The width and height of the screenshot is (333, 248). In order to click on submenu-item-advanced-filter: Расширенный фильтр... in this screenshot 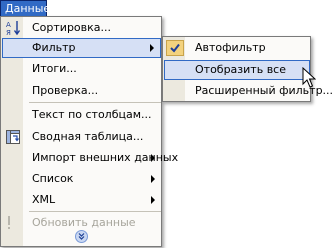, I will do `click(248, 91)`.